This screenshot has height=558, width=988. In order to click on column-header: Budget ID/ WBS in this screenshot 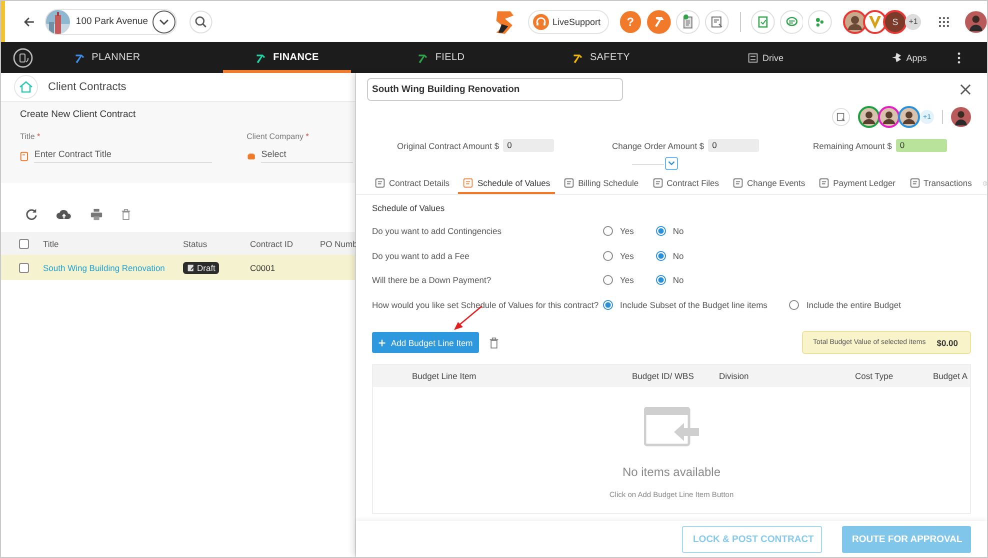, I will do `click(663, 376)`.